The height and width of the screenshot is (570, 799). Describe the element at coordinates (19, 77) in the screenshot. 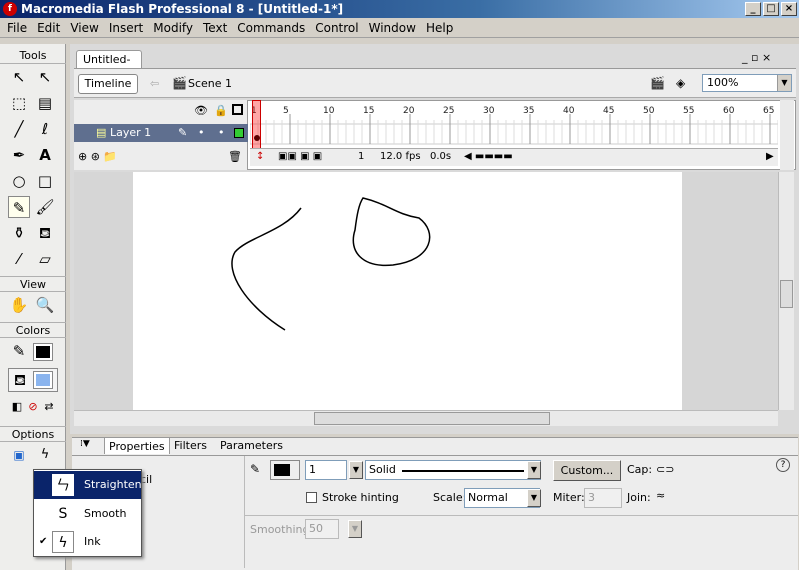

I see `selection-tool-icon: ↖` at that location.